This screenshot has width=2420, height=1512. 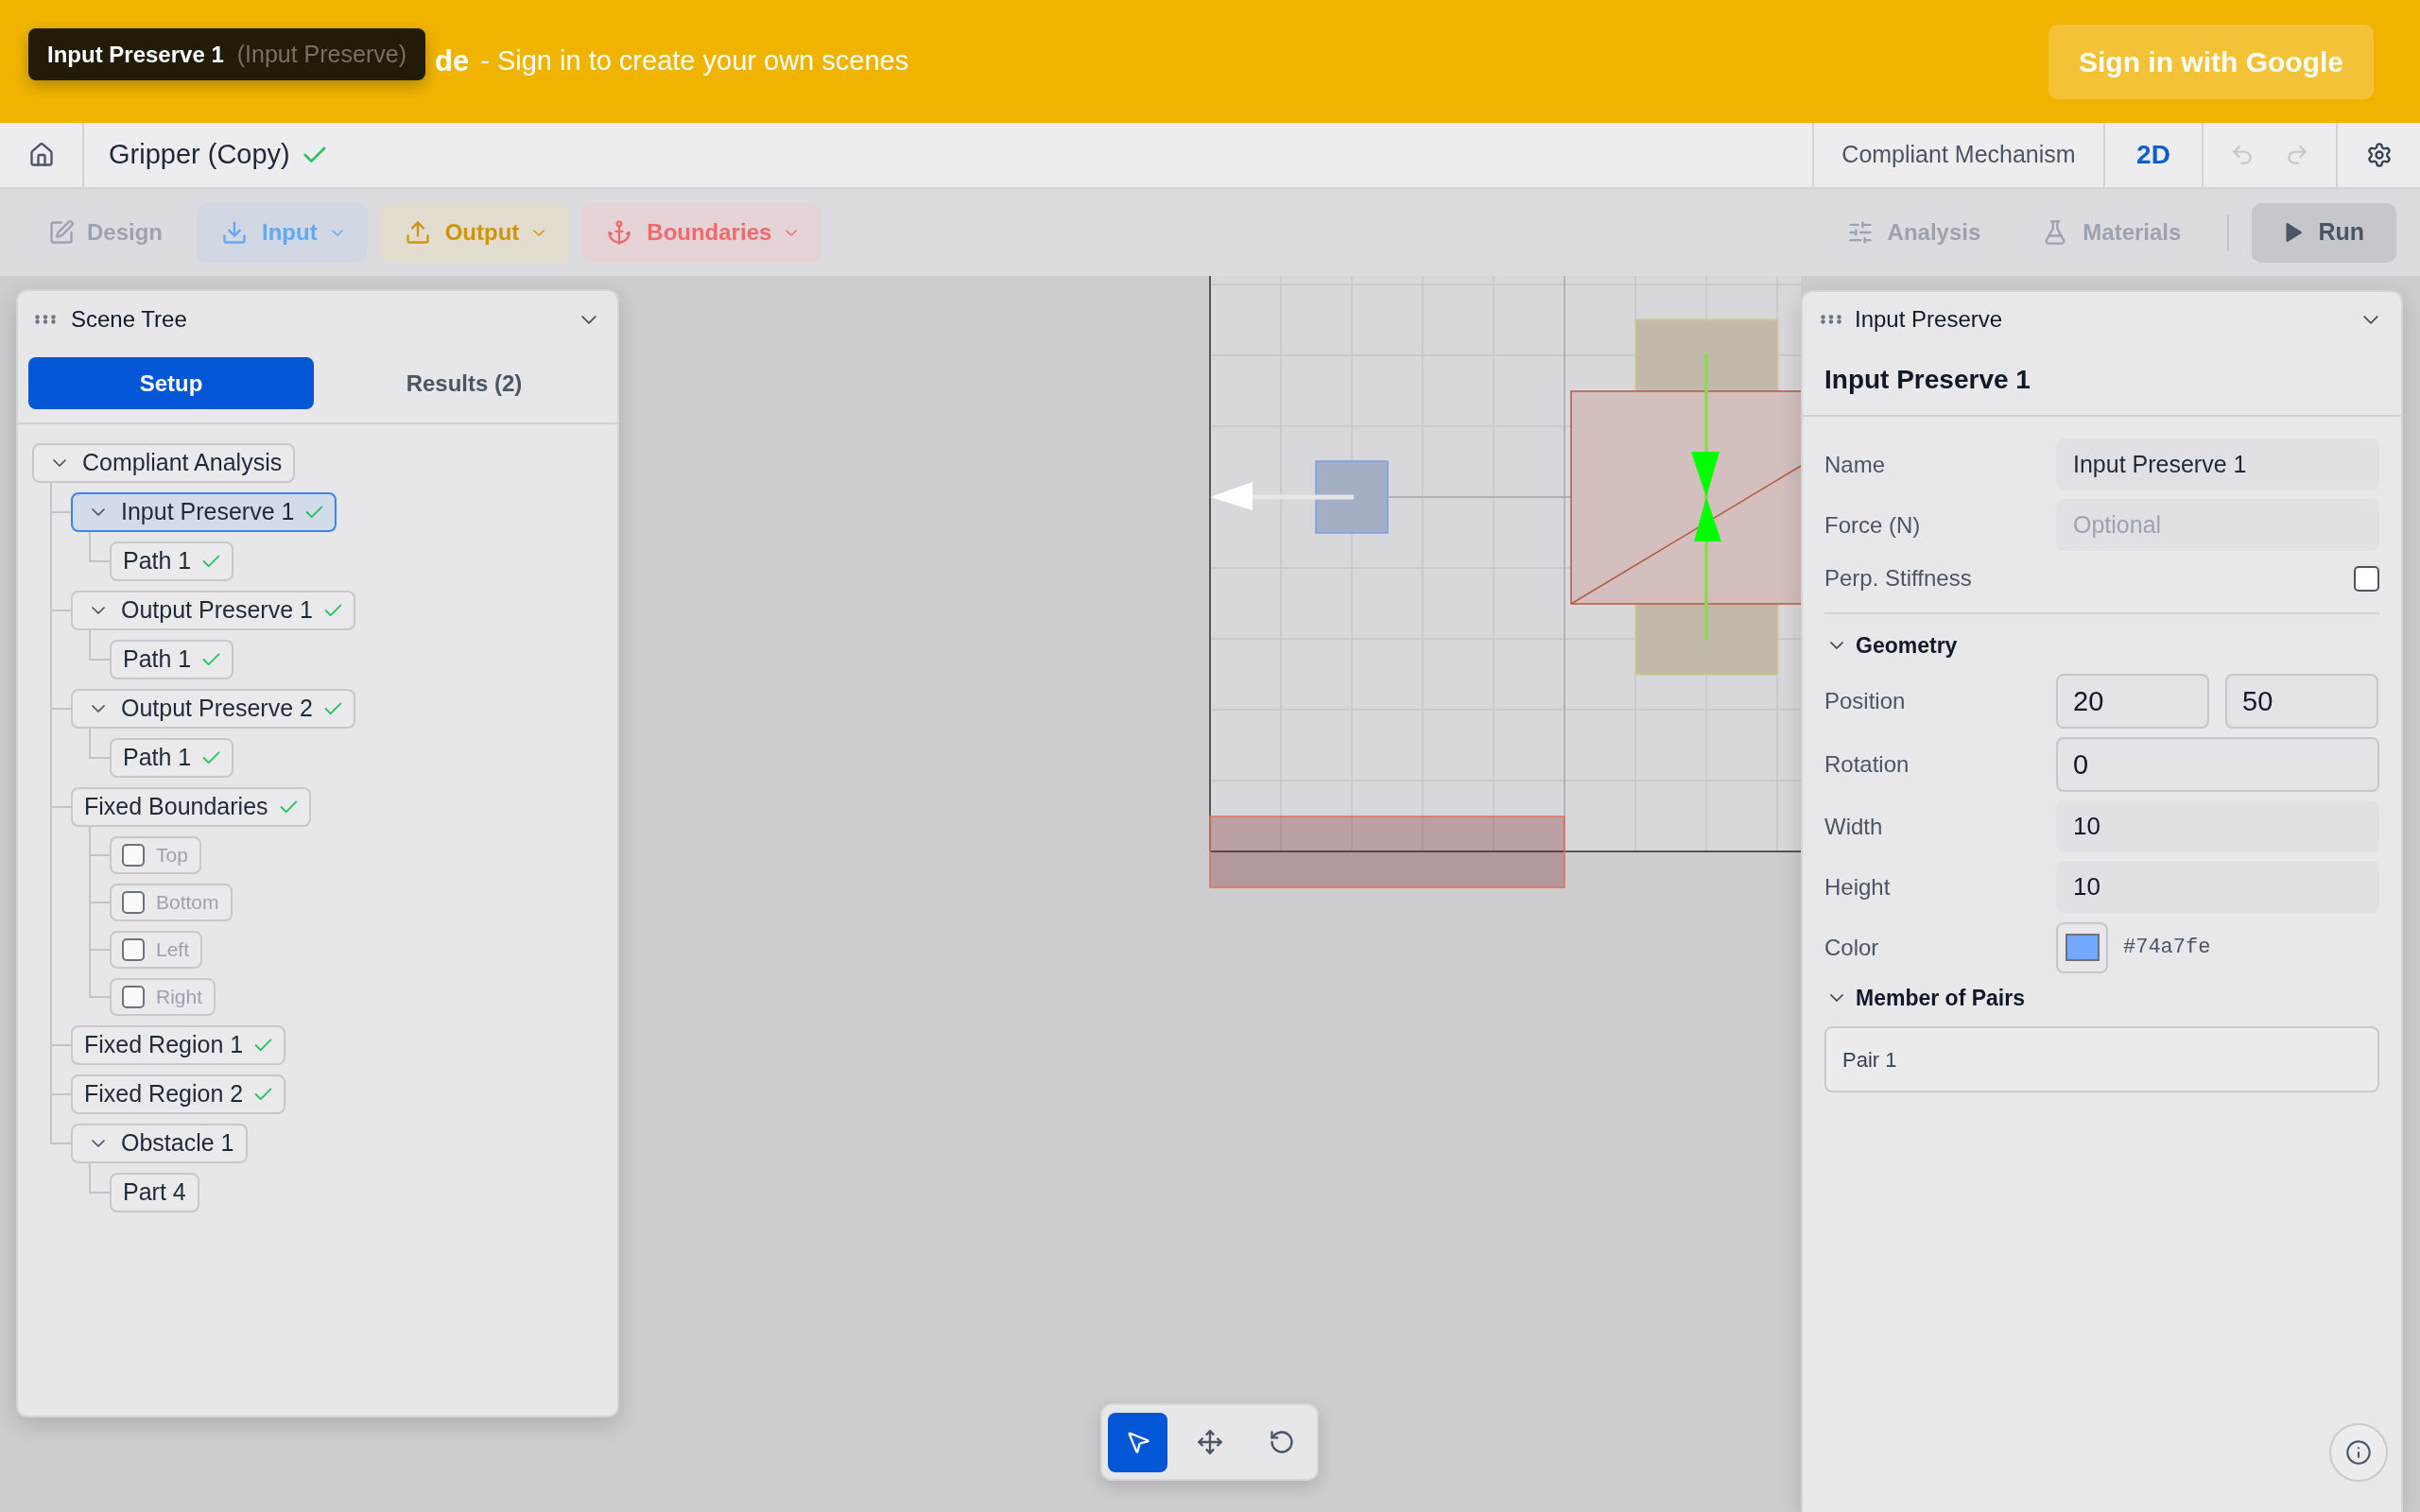 I want to click on dimension-button: 2D, so click(x=2152, y=155).